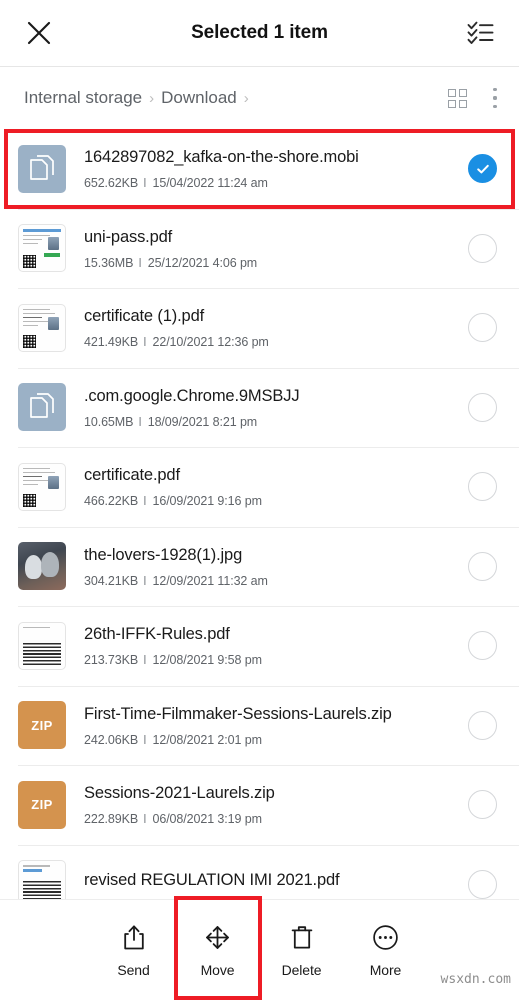 Image resolution: width=519 pixels, height=1000 pixels. I want to click on file-date: 15/04/2022 11:24 am, so click(210, 183).